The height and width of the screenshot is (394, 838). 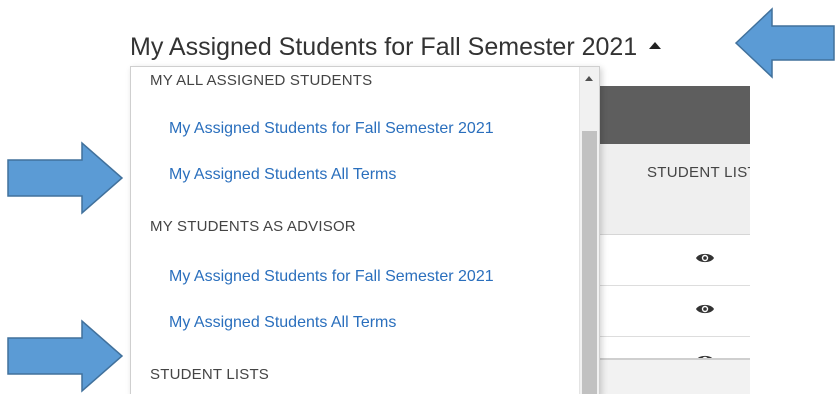 I want to click on caret-up-icon, so click(x=655, y=45).